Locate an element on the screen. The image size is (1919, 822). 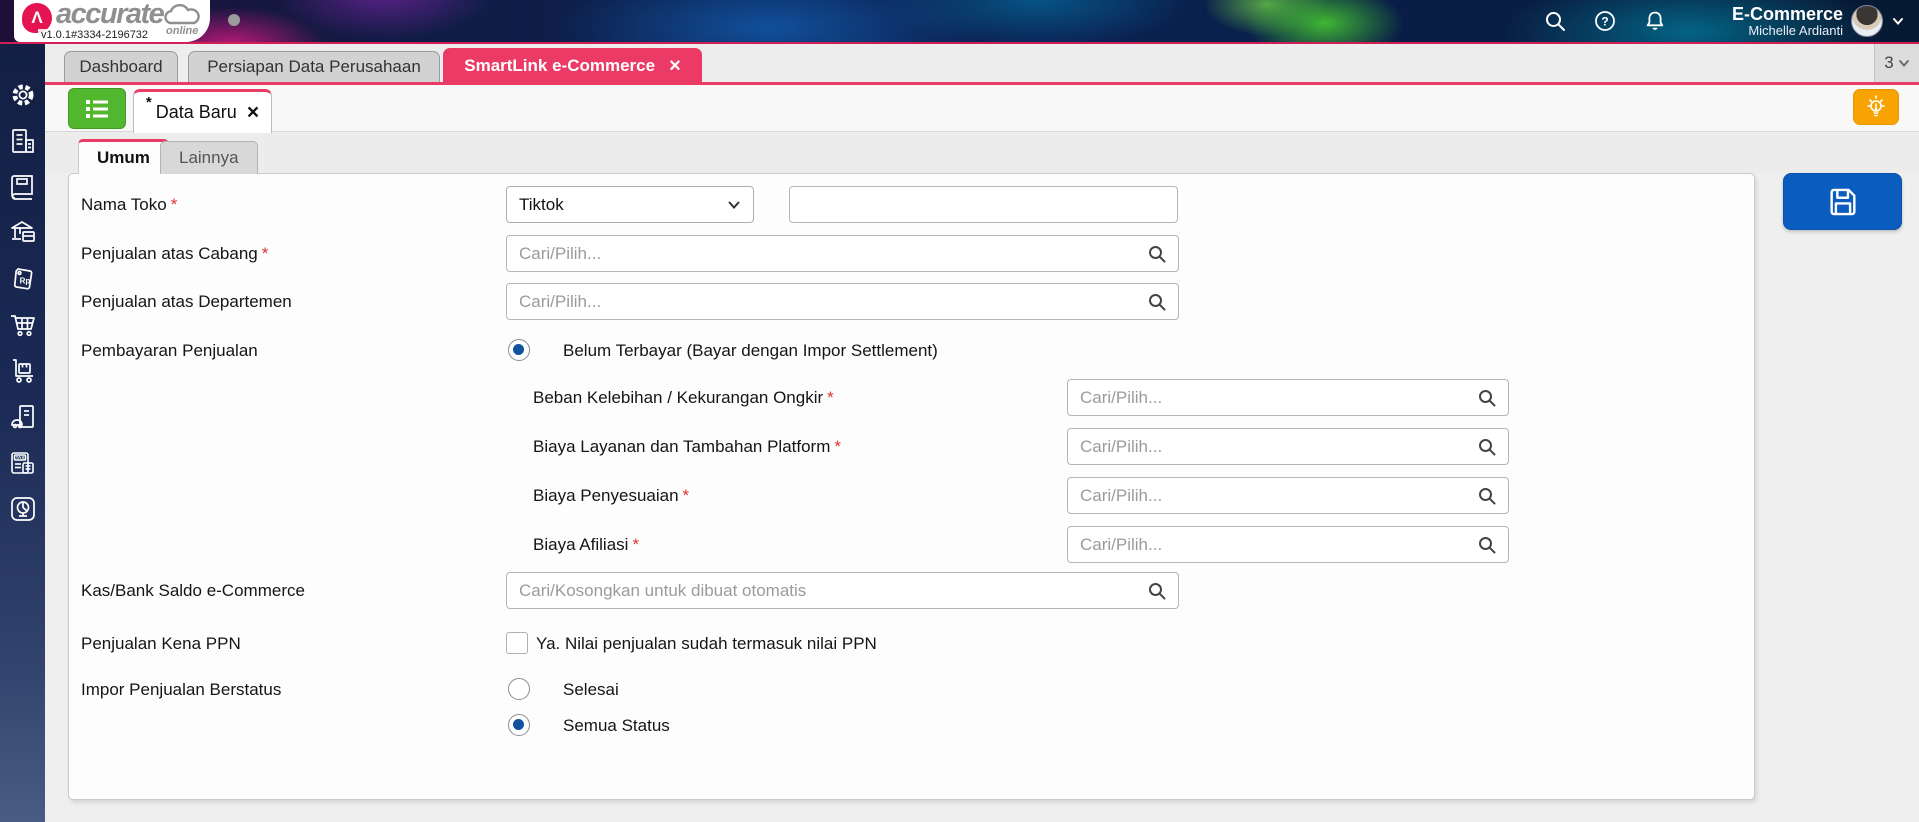
radio-label: Selesai is located at coordinates (591, 689).